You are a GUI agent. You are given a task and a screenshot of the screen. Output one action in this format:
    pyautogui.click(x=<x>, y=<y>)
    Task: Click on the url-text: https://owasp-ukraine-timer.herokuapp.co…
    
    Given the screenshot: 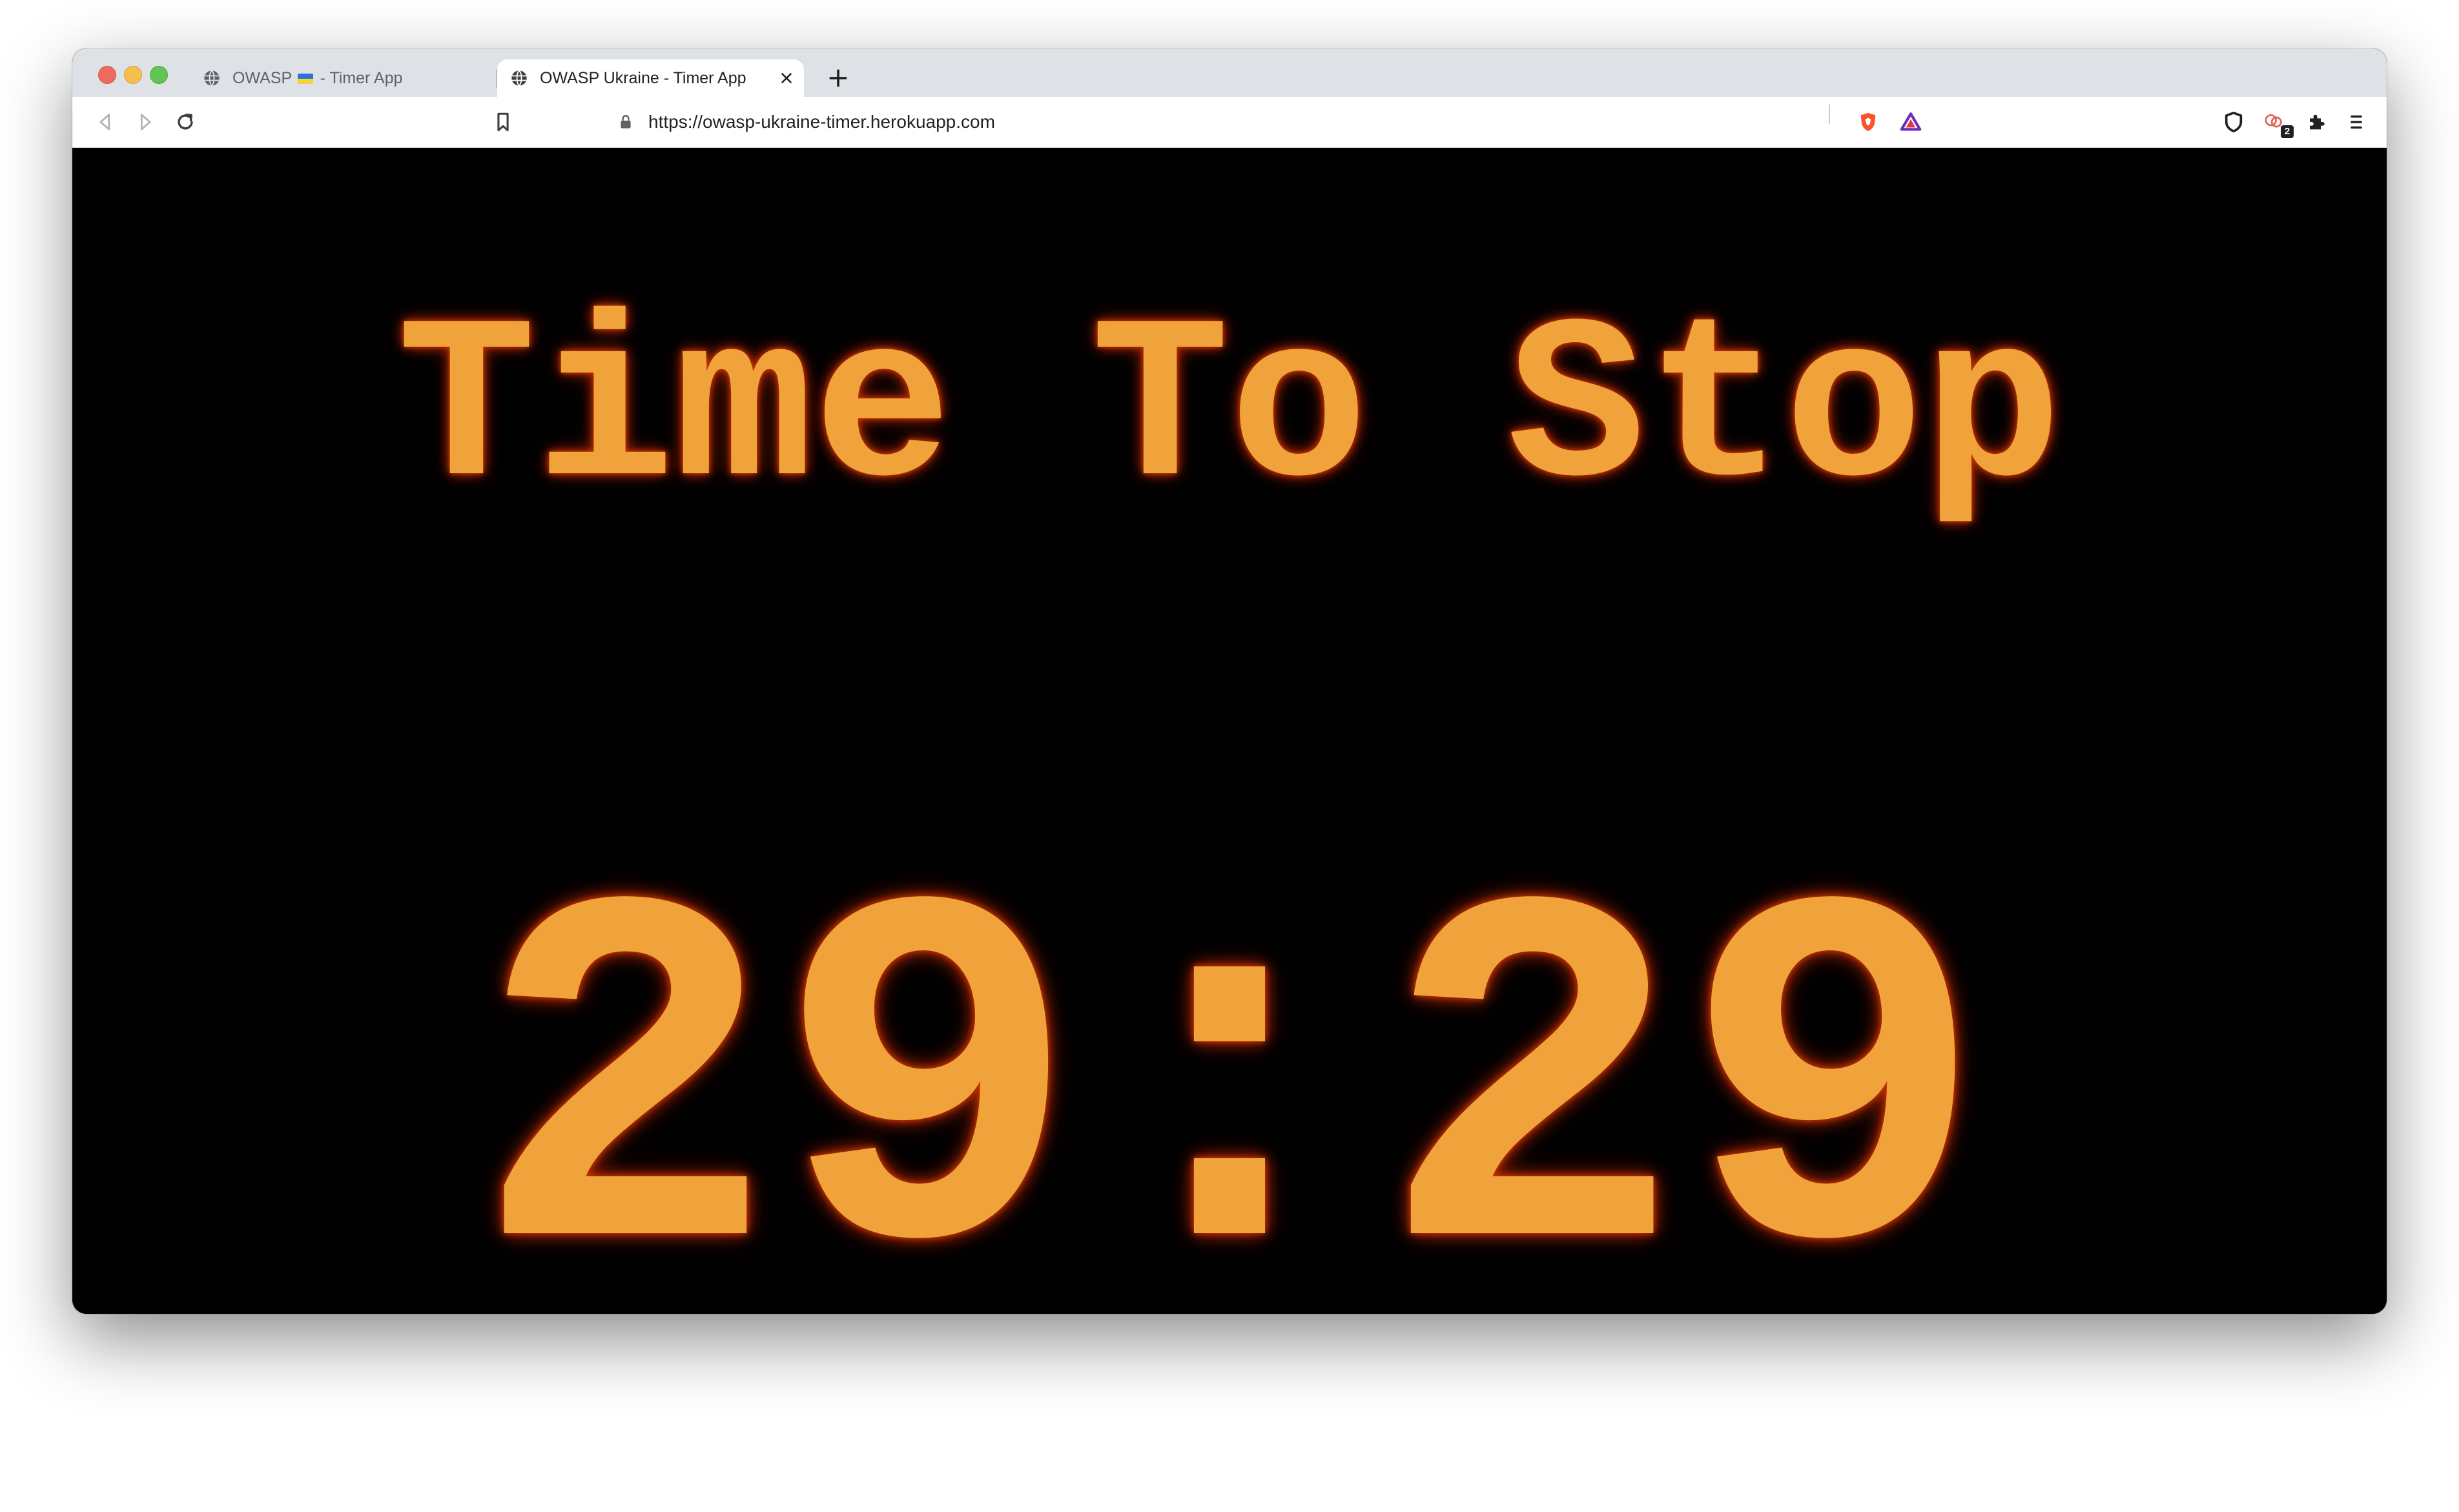 What is the action you would take?
    pyautogui.click(x=822, y=122)
    